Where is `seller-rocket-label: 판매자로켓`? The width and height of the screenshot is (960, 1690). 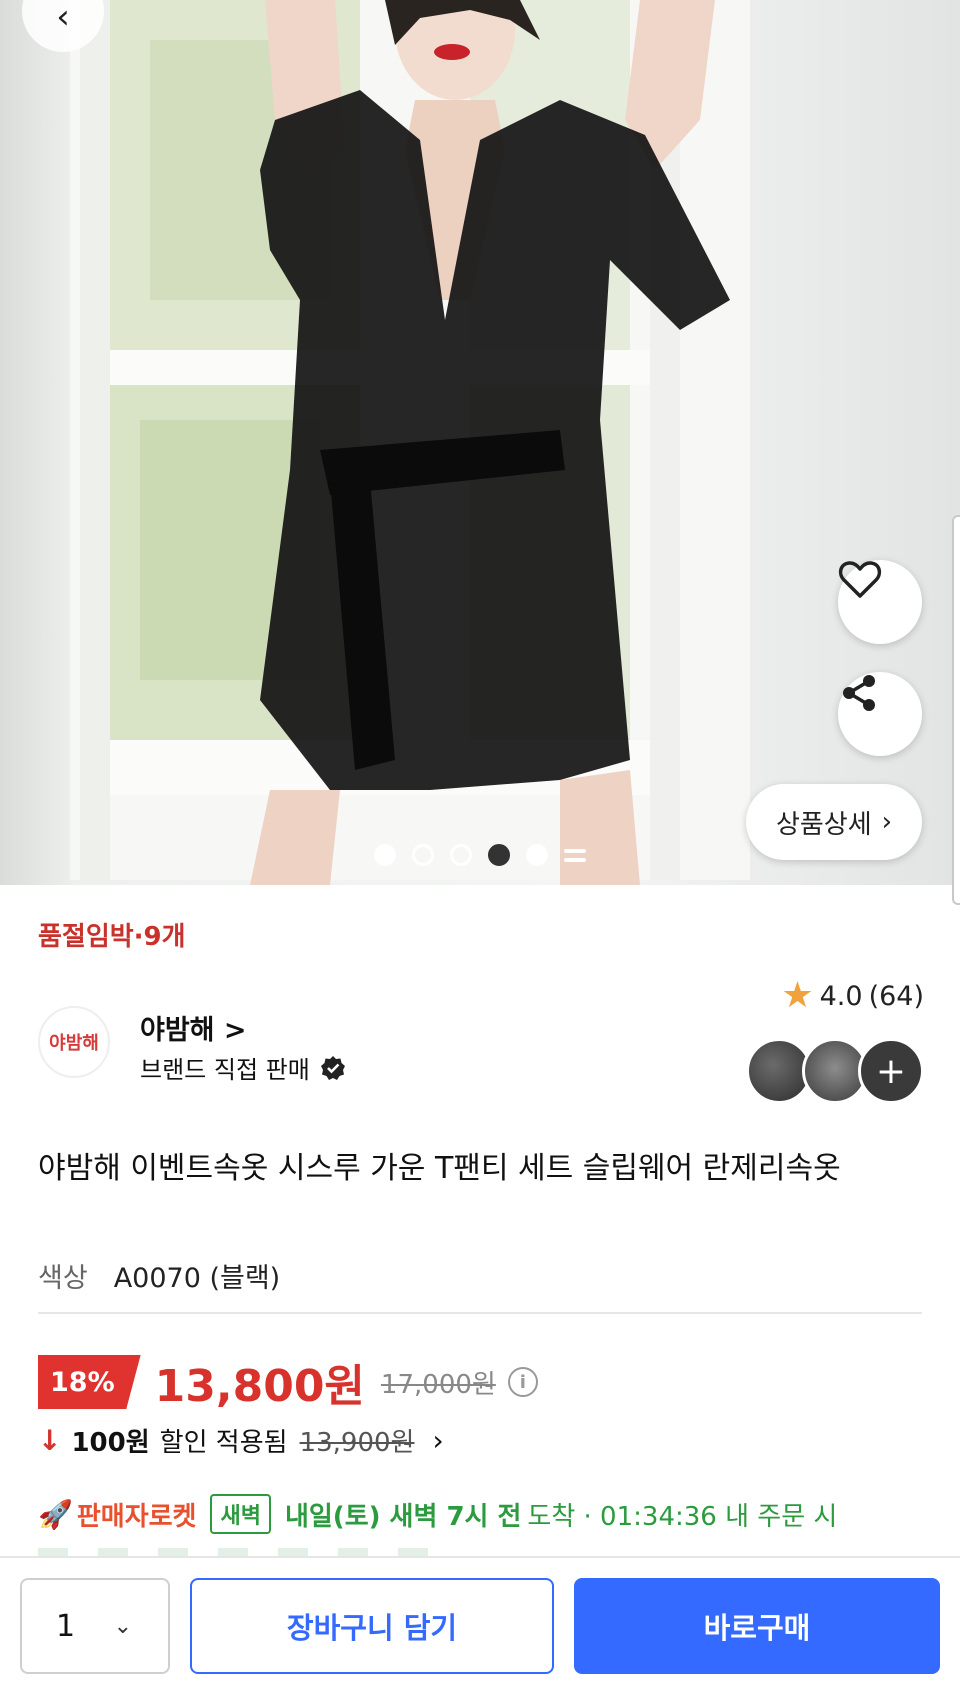
seller-rocket-label: 판매자로켓 is located at coordinates (136, 1516).